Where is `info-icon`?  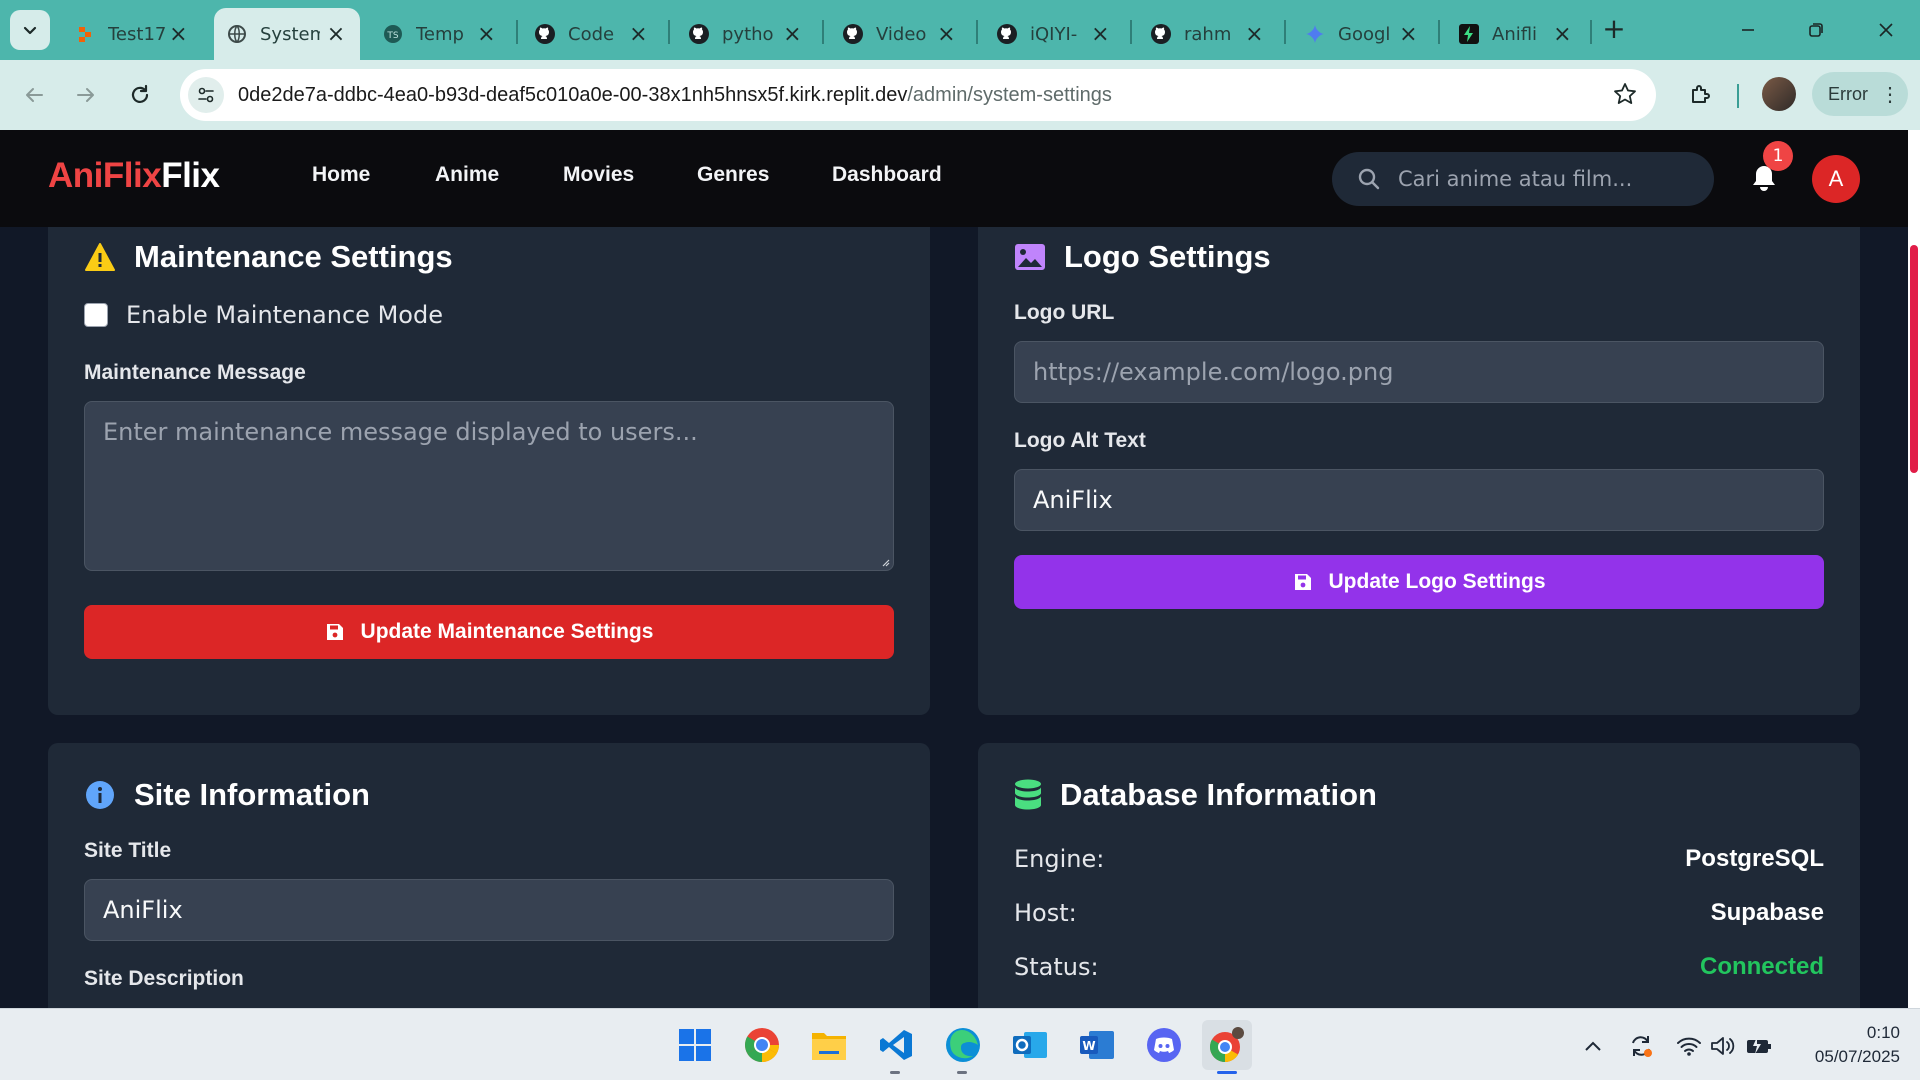
info-icon is located at coordinates (100, 795).